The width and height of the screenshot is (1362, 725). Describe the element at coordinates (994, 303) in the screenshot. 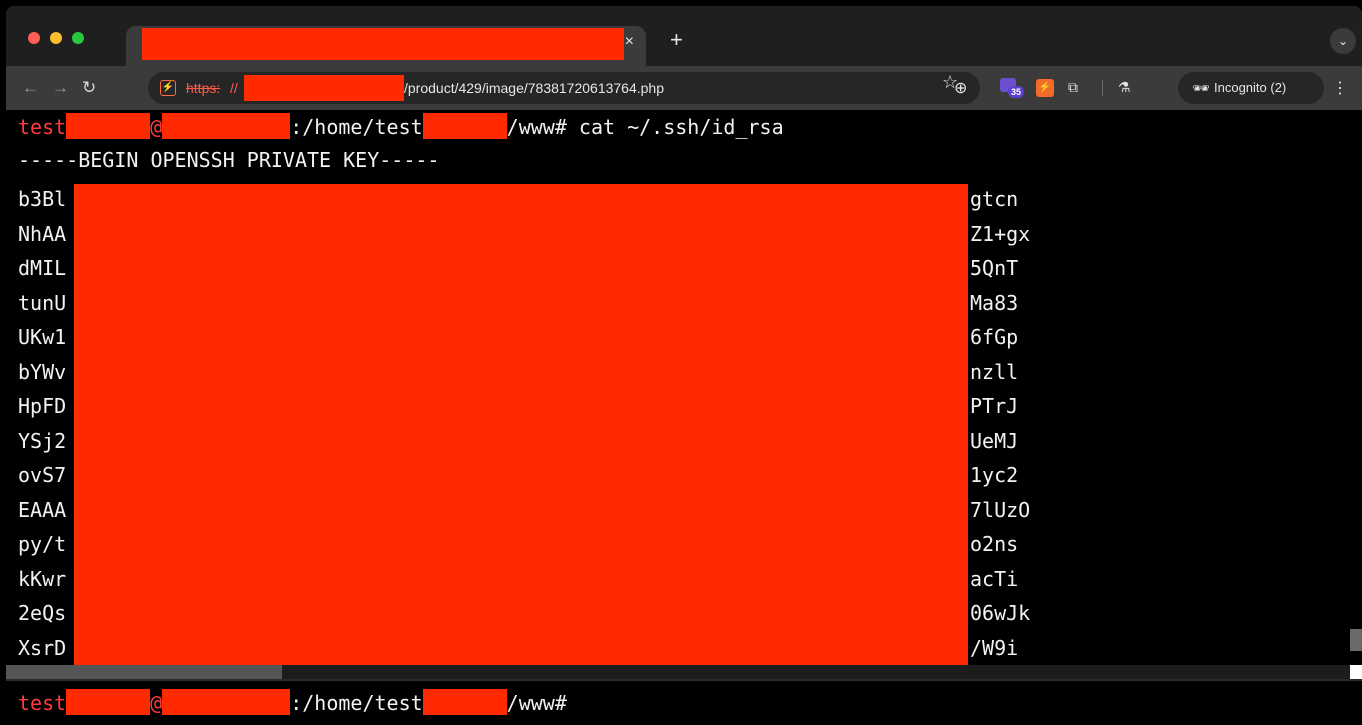

I see `key-line-right: Ma83` at that location.